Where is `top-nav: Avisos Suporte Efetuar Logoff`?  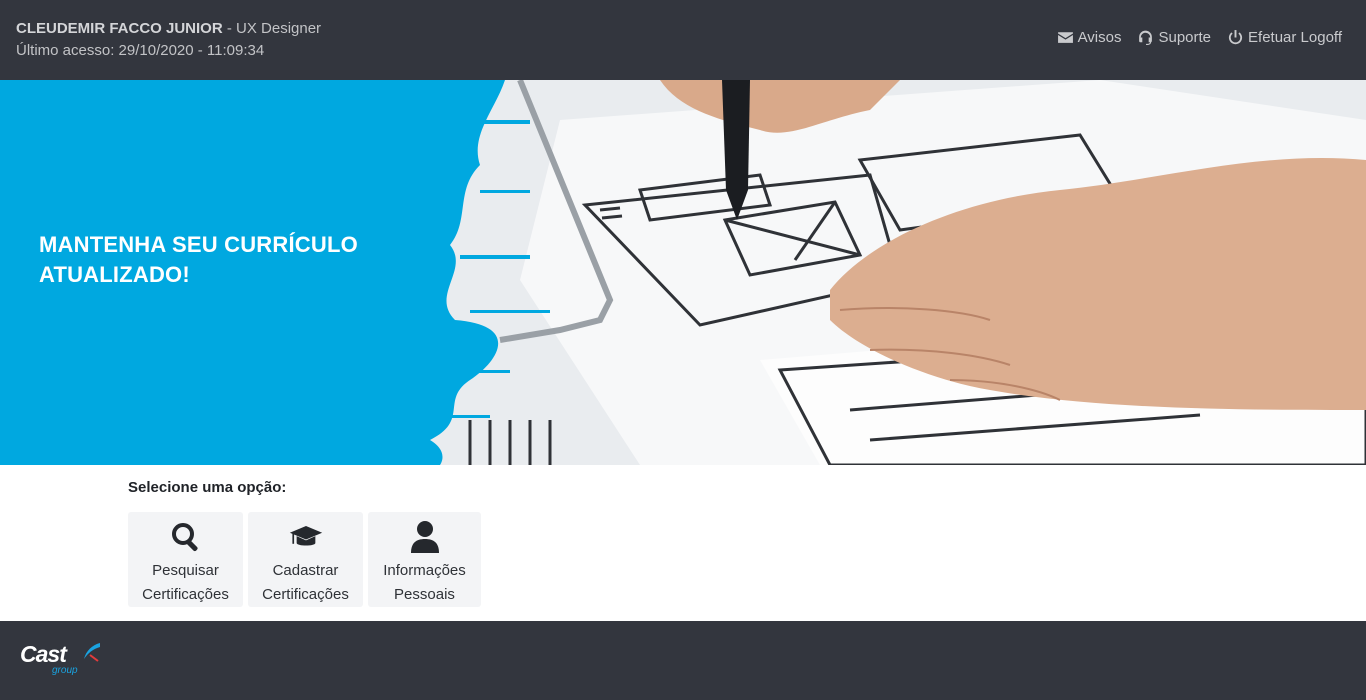
top-nav: Avisos Suporte Efetuar Logoff is located at coordinates (1199, 37).